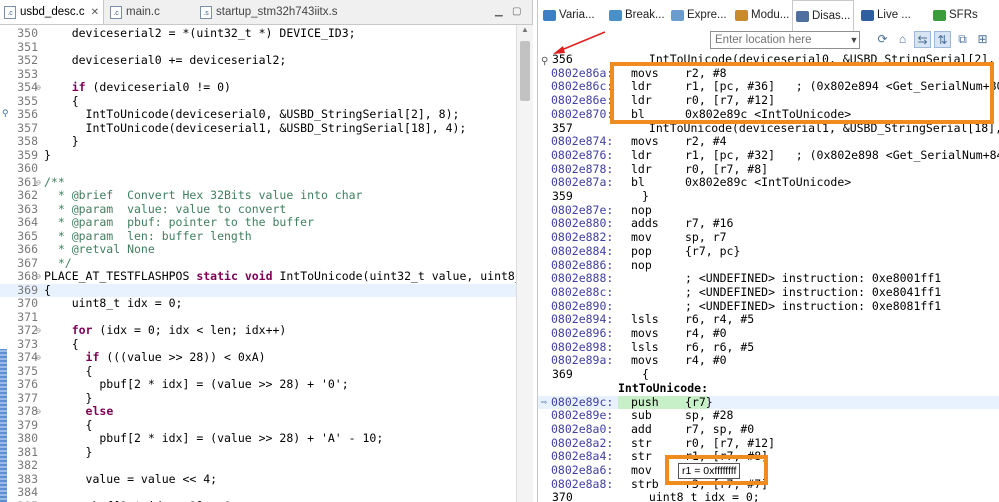 The width and height of the screenshot is (999, 502). I want to click on instruction-line: 0802e874: movs r2, #4, so click(768, 141).